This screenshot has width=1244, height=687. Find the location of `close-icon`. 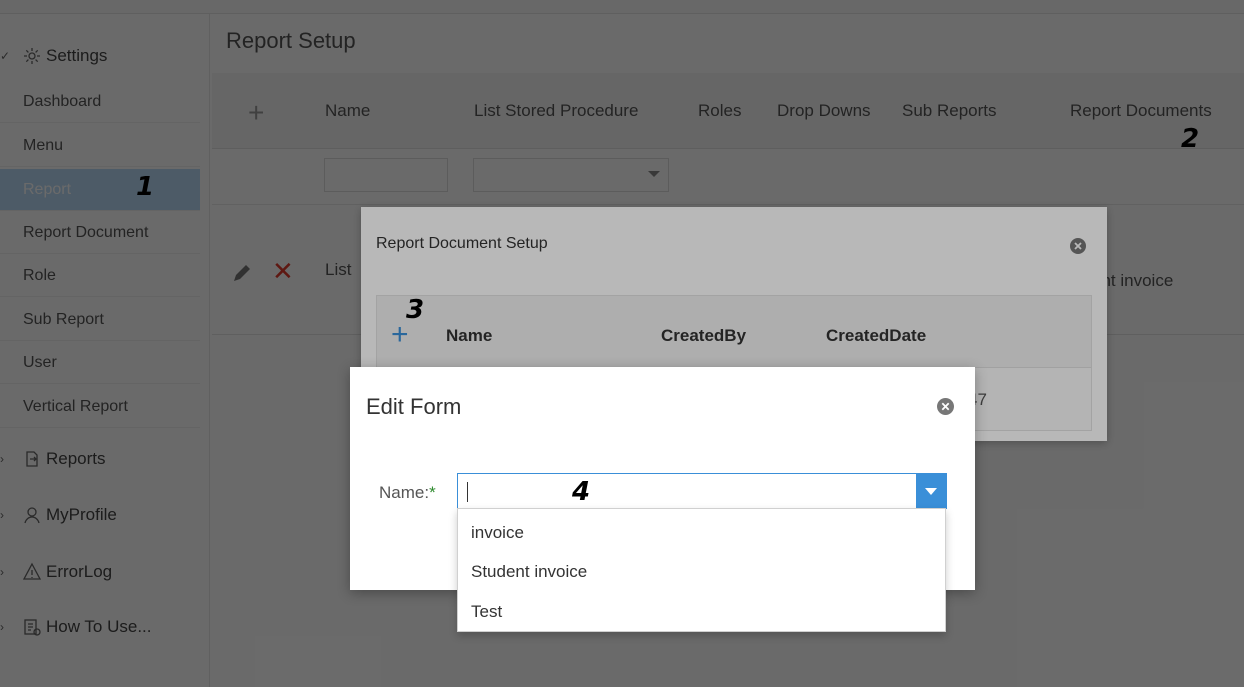

close-icon is located at coordinates (945, 406).